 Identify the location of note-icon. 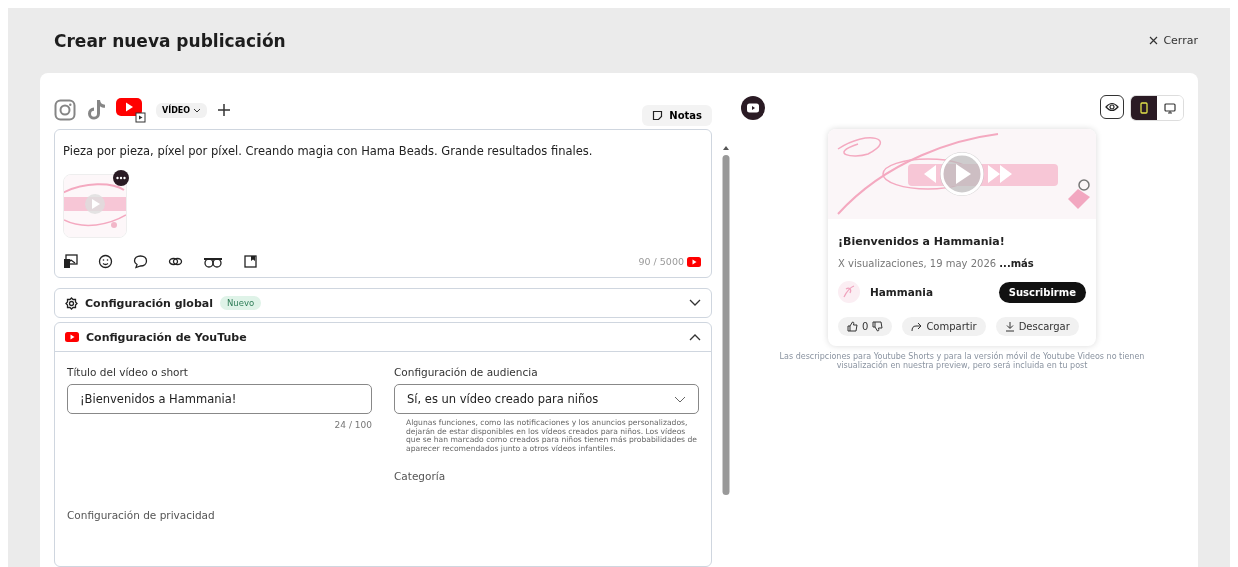
(658, 115).